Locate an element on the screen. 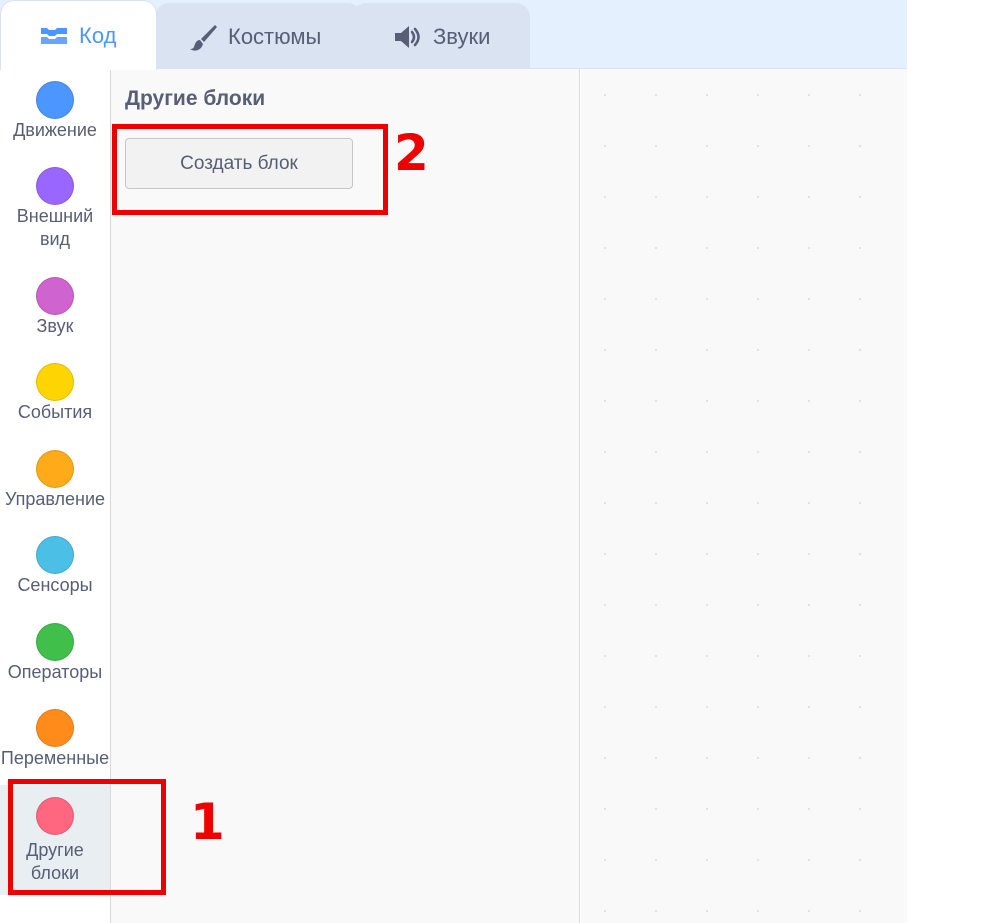  category-label: Движение is located at coordinates (55, 130).